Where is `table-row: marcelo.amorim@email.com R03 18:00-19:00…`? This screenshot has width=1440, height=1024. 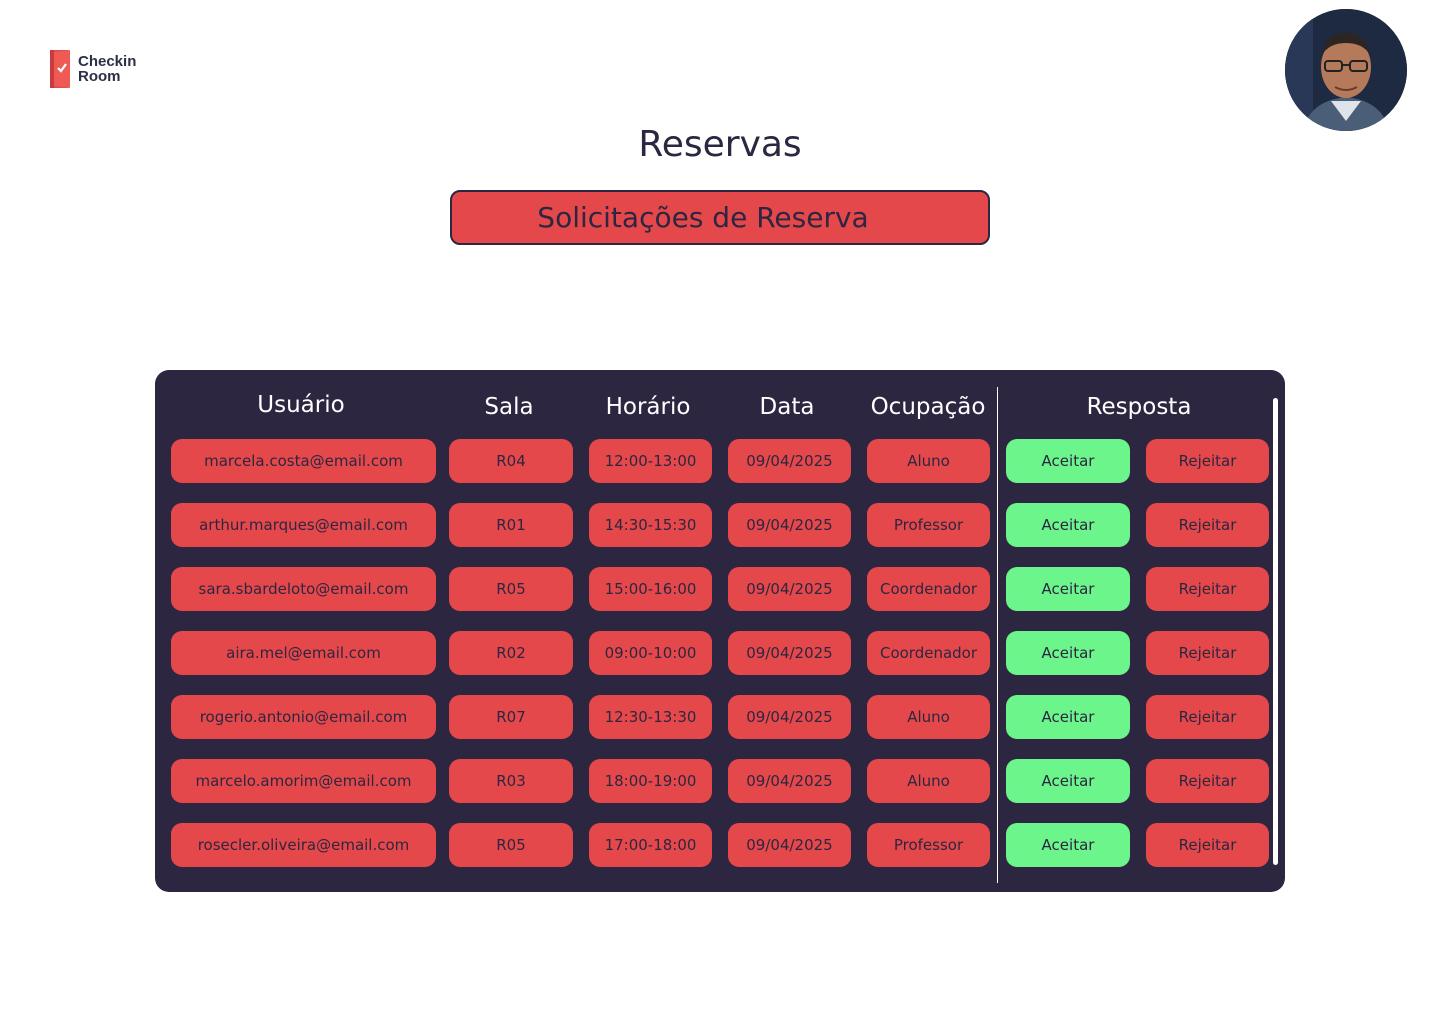 table-row: marcelo.amorim@email.com R03 18:00-19:00… is located at coordinates (720, 781).